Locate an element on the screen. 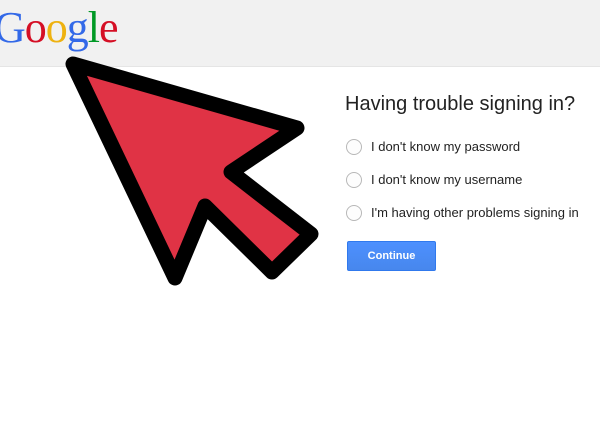 This screenshot has width=600, height=425. logo-letter: g is located at coordinates (77, 27).